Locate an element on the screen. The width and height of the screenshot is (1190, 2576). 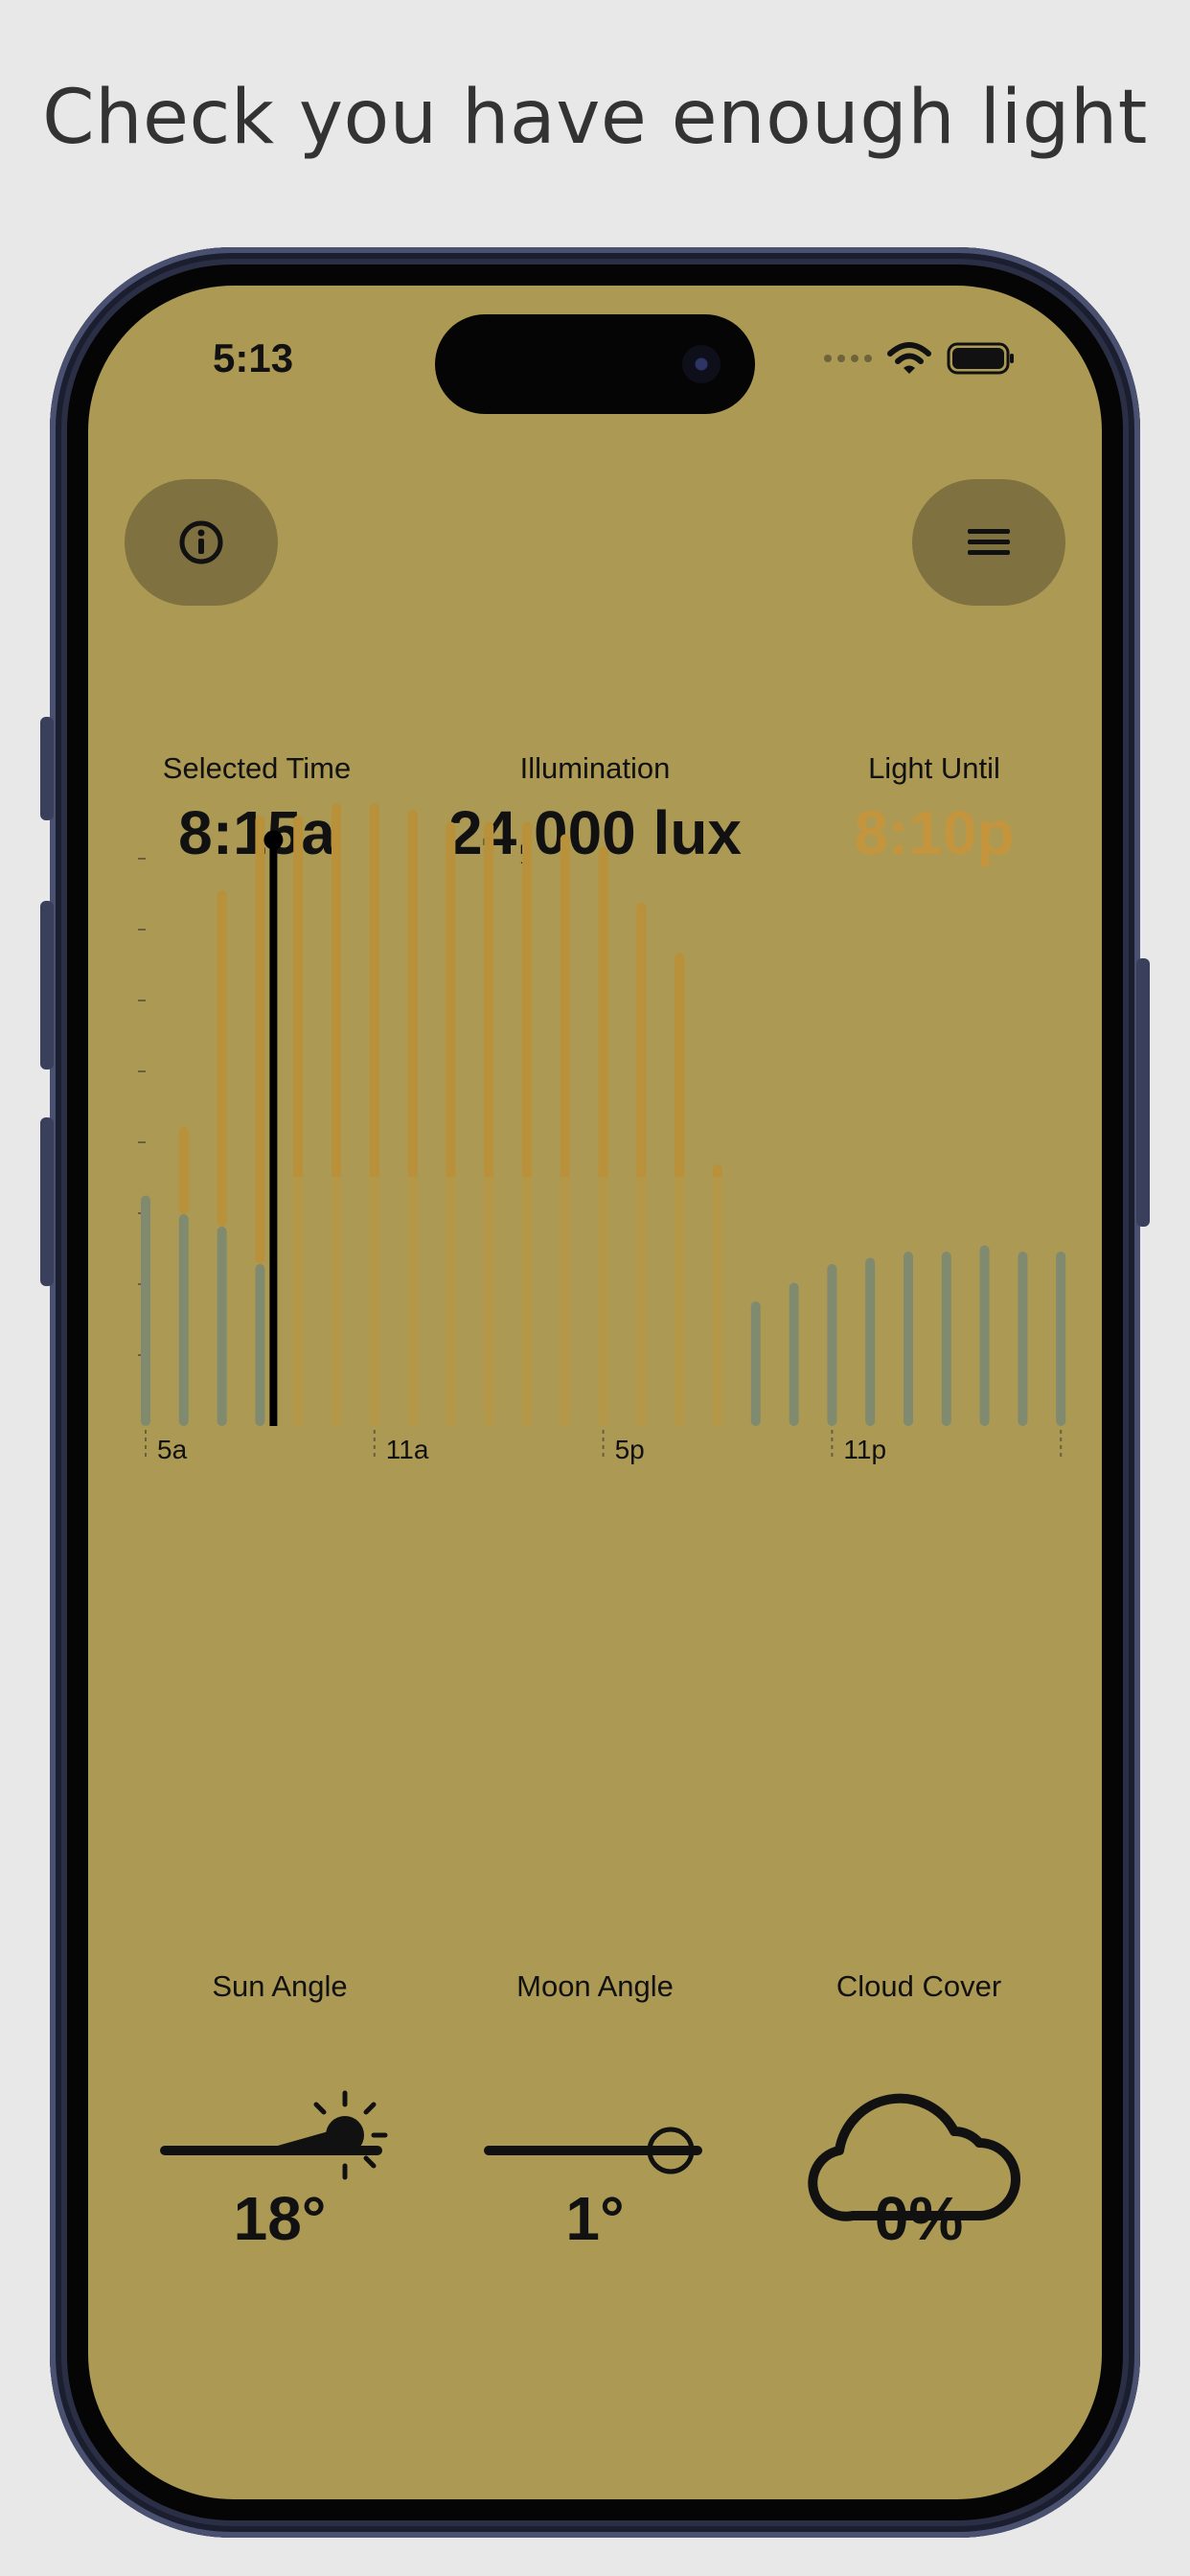
bottom-label-moon: Moon Angle is located at coordinates (595, 1986).